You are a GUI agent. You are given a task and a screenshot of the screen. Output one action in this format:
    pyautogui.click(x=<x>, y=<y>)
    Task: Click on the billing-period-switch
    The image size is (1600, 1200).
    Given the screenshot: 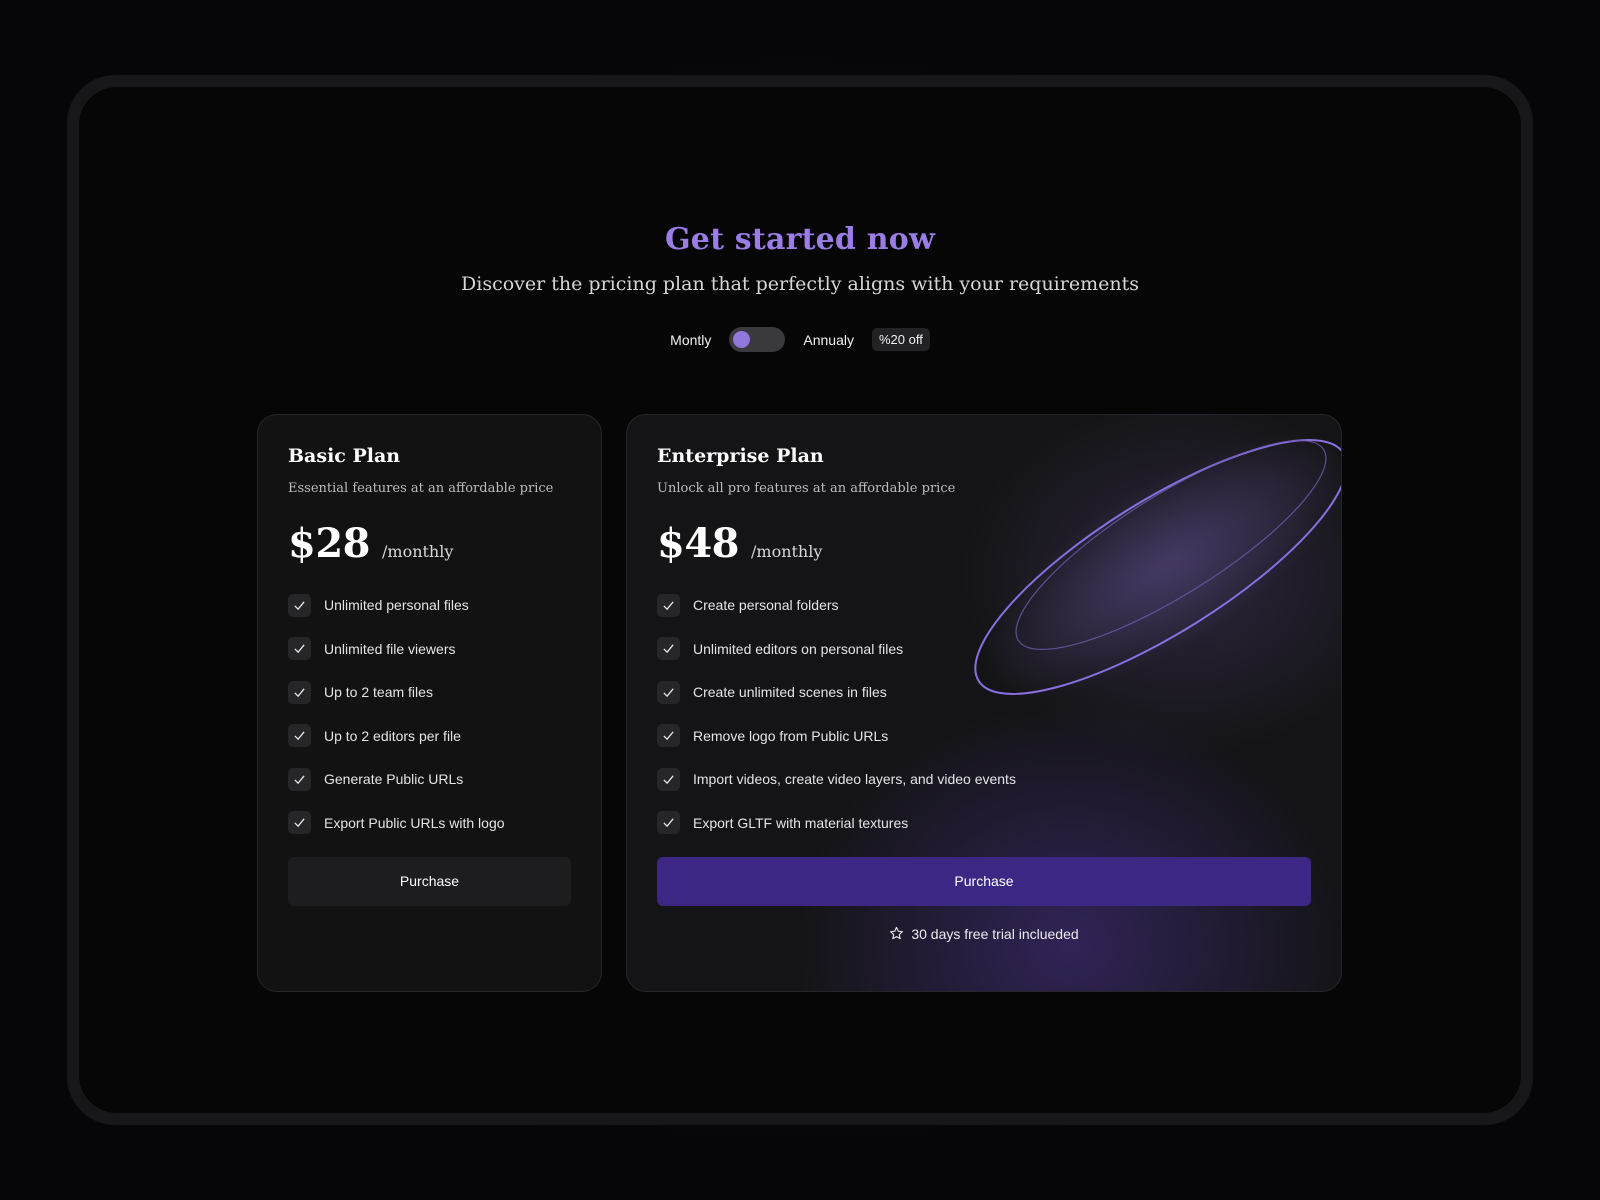 What is the action you would take?
    pyautogui.click(x=757, y=339)
    